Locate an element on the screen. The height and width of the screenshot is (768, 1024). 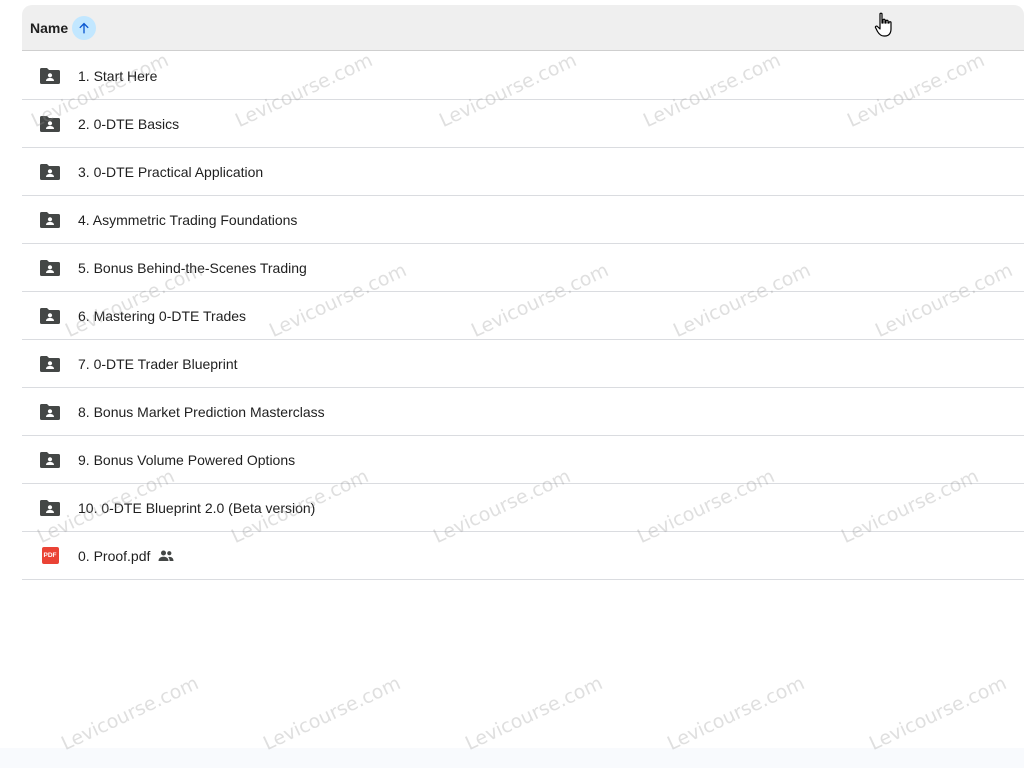
folder-row: 5. Bonus Behind-the-Scenes Trading is located at coordinates (523, 268).